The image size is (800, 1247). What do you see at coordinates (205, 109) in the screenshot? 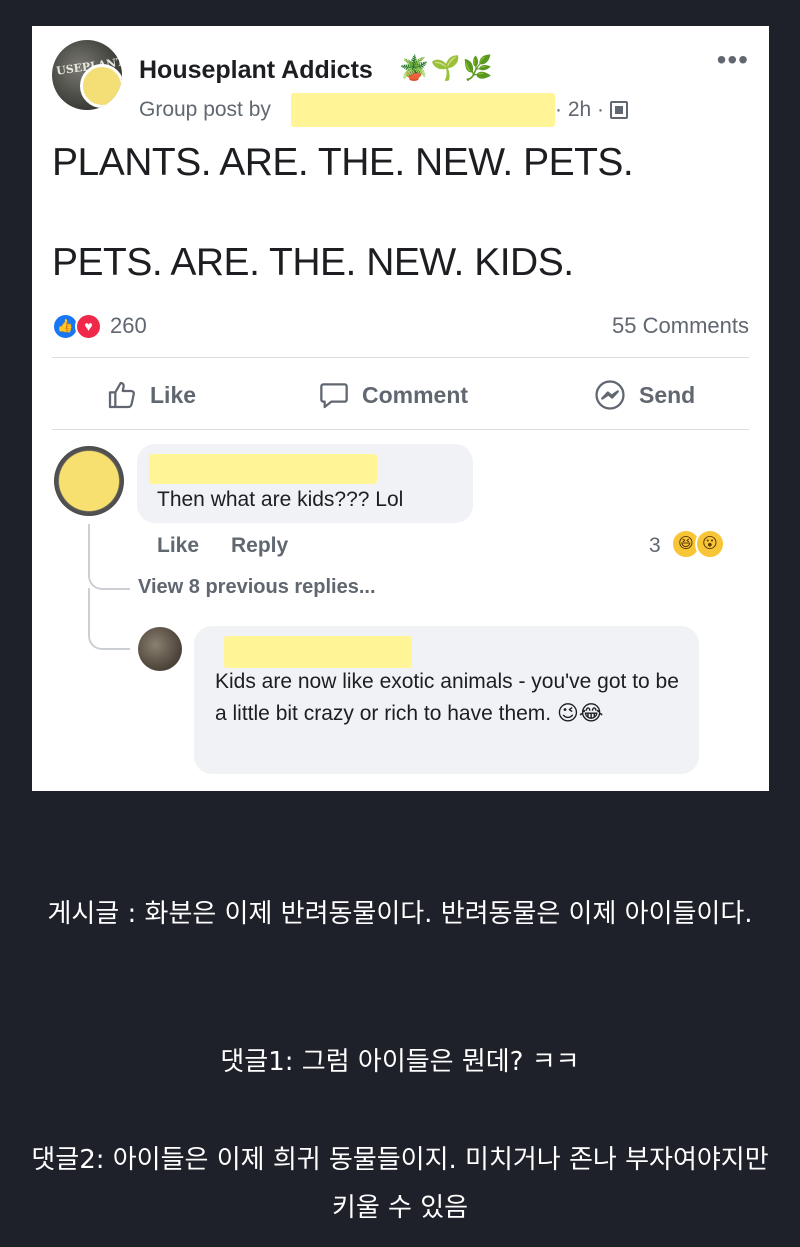
I see `post-meta-prefix: Group post by` at bounding box center [205, 109].